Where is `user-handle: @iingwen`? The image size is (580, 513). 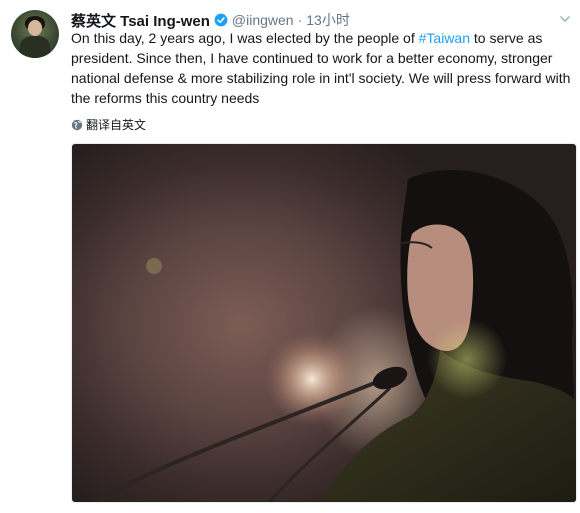 user-handle: @iingwen is located at coordinates (263, 20).